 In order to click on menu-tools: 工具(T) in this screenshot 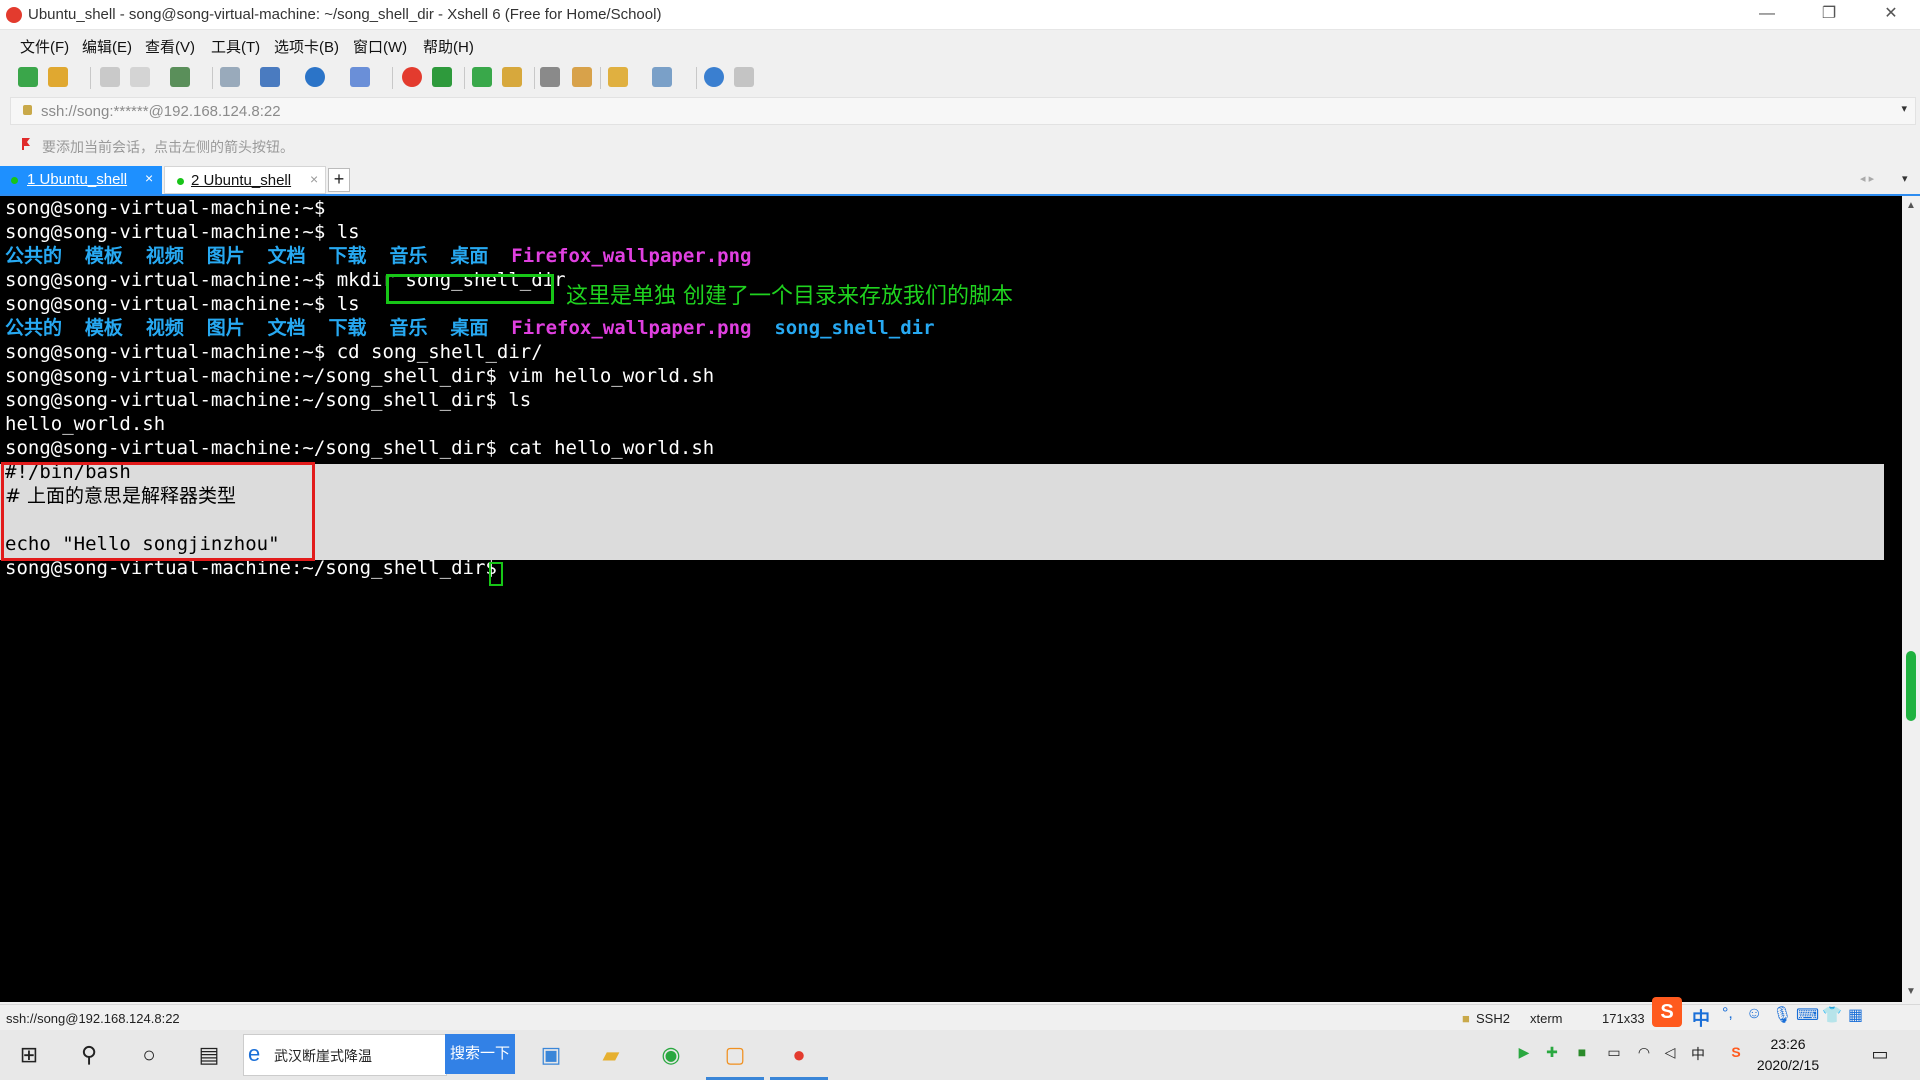, I will do `click(235, 46)`.